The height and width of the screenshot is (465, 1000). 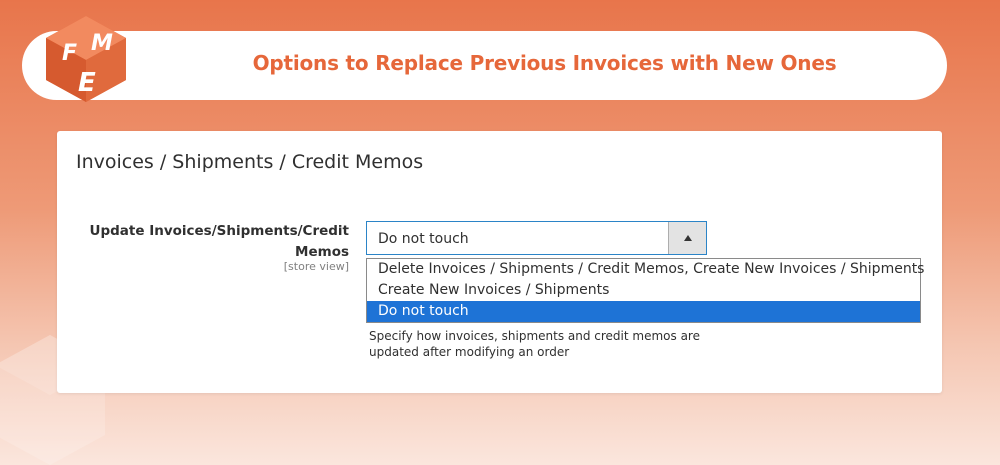 I want to click on logo-letter-e: E, so click(x=87, y=83).